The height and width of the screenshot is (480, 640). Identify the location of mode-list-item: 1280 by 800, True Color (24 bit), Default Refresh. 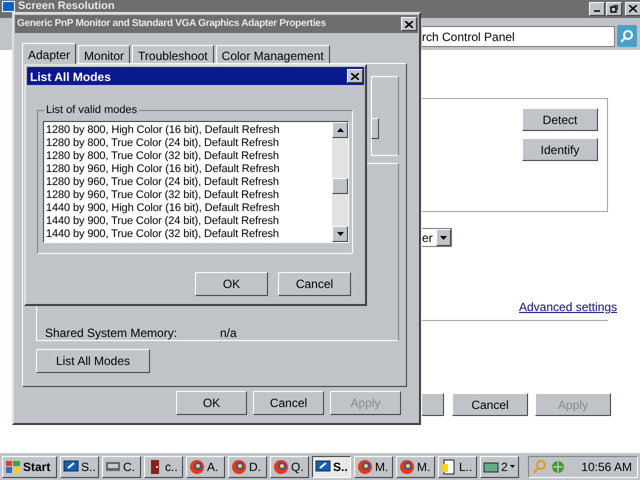
(162, 143).